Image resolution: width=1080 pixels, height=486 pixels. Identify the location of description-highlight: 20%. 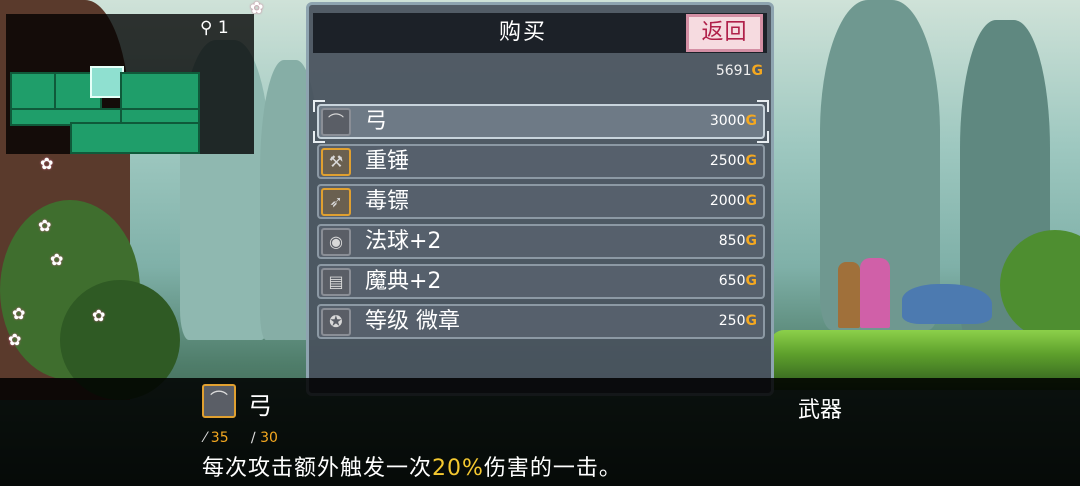
(458, 468).